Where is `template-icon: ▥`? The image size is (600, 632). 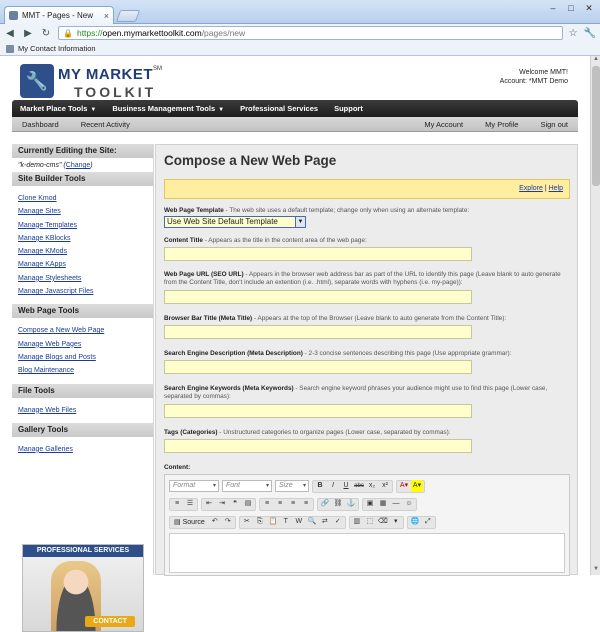
template-icon: ▥ is located at coordinates (357, 522).